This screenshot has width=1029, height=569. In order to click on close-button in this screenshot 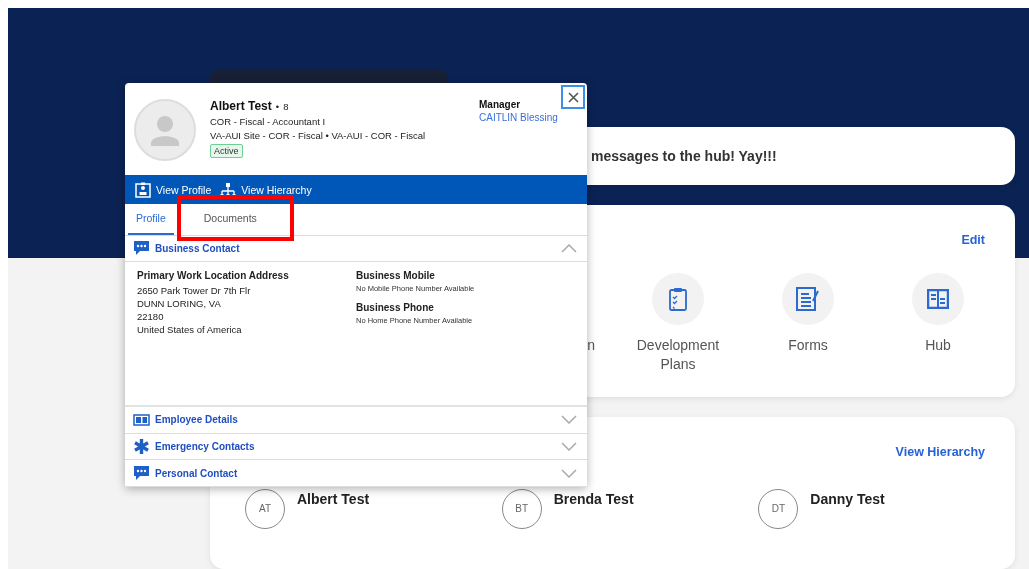, I will do `click(573, 97)`.